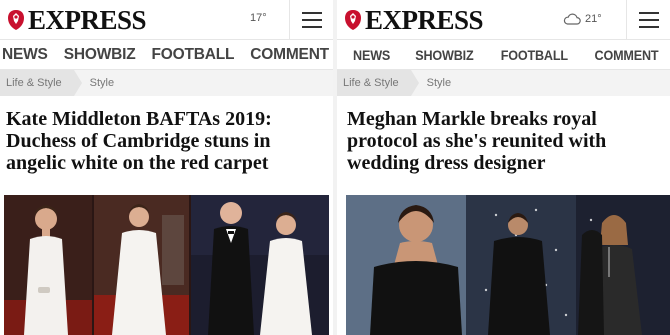 This screenshot has height=335, width=670. What do you see at coordinates (572, 19) in the screenshot?
I see `cloud-icon` at bounding box center [572, 19].